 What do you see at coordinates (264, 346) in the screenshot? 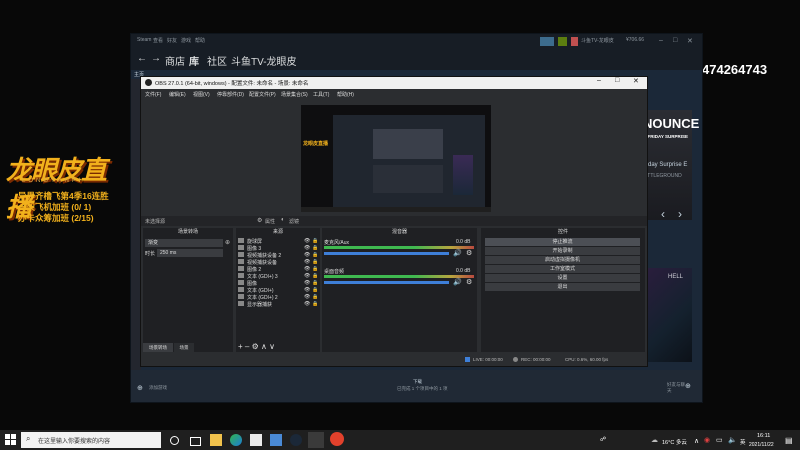
I see `move-up-icon: ∧` at bounding box center [264, 346].